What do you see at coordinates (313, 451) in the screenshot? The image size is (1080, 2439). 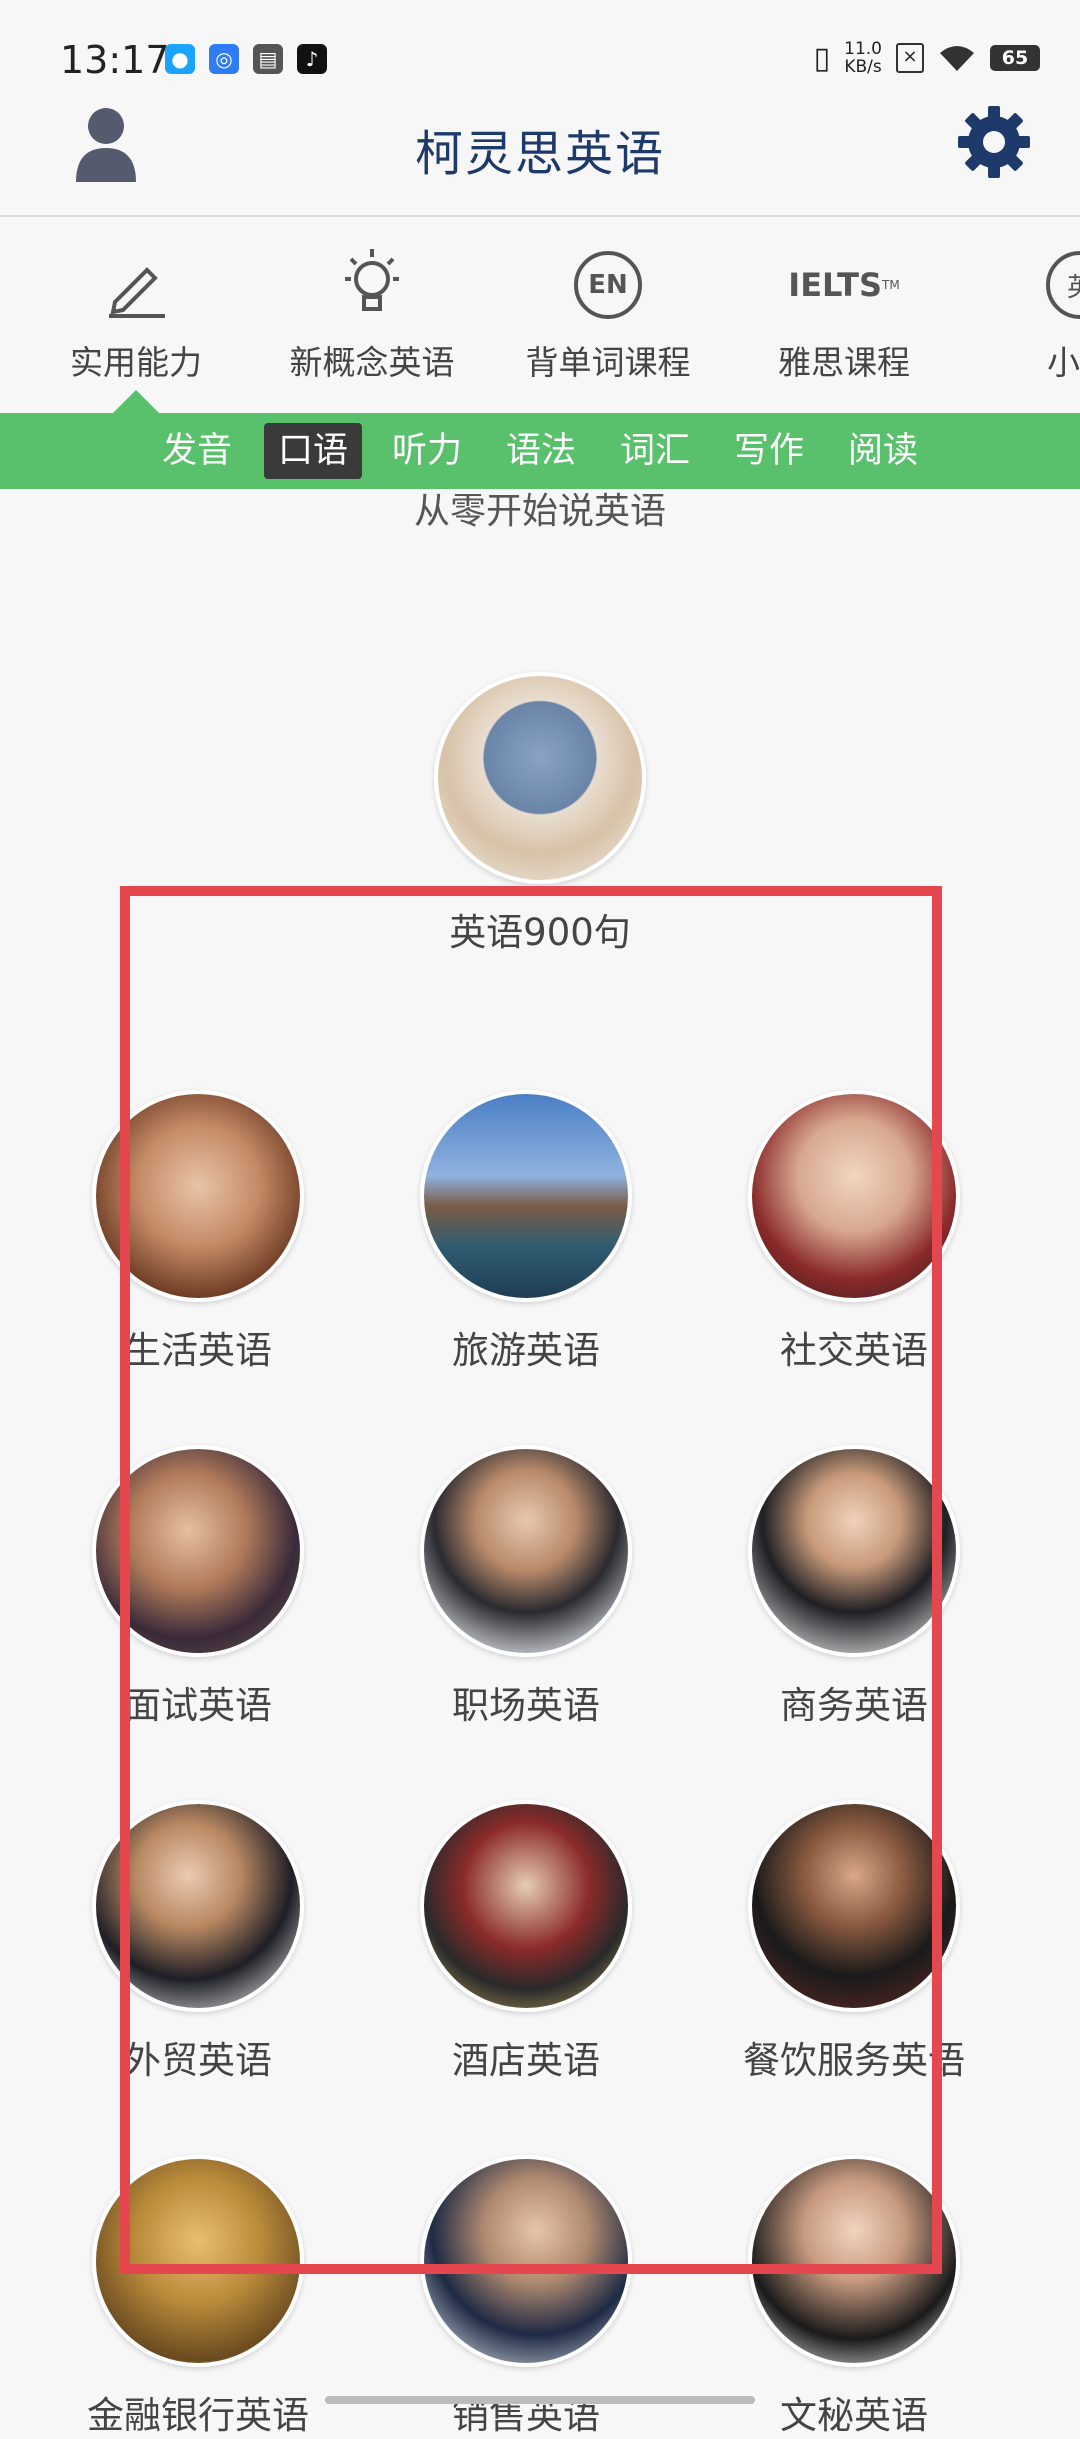 I see `subtab-speaking: 口语` at bounding box center [313, 451].